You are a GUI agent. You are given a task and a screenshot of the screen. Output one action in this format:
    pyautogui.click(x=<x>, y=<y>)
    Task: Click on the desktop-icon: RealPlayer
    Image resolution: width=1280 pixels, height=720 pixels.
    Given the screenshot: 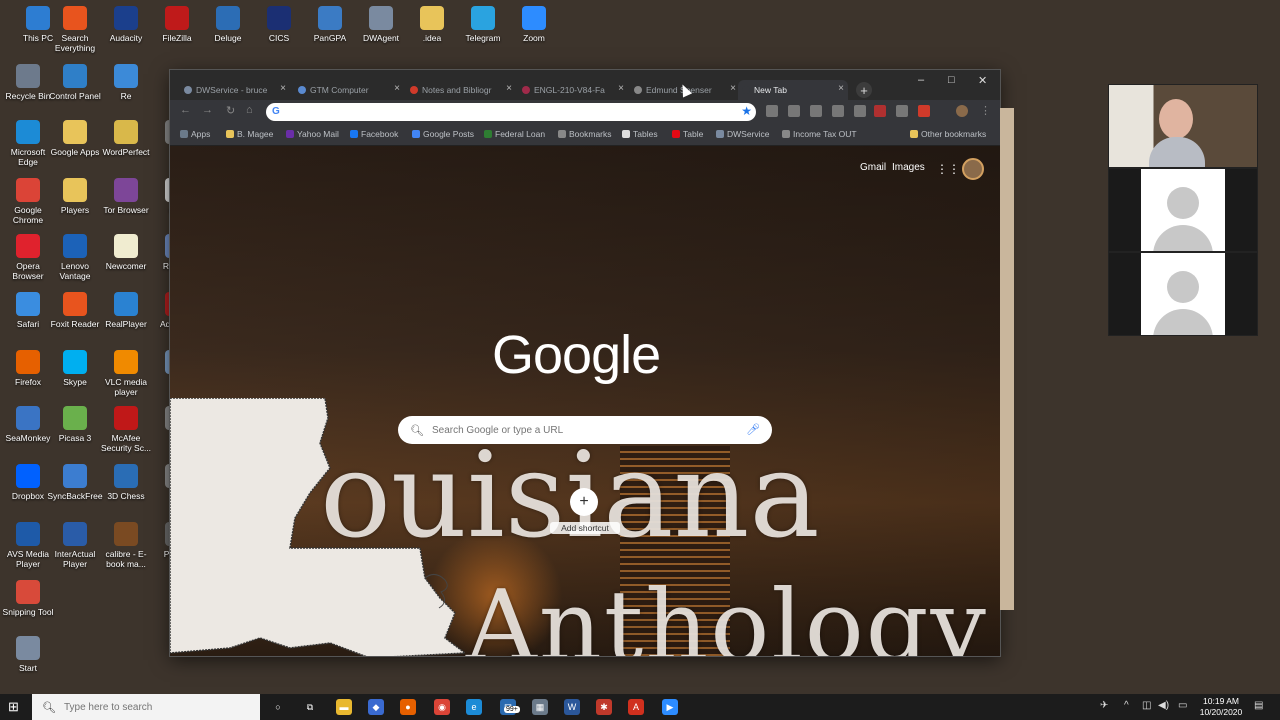 What is the action you would take?
    pyautogui.click(x=126, y=310)
    